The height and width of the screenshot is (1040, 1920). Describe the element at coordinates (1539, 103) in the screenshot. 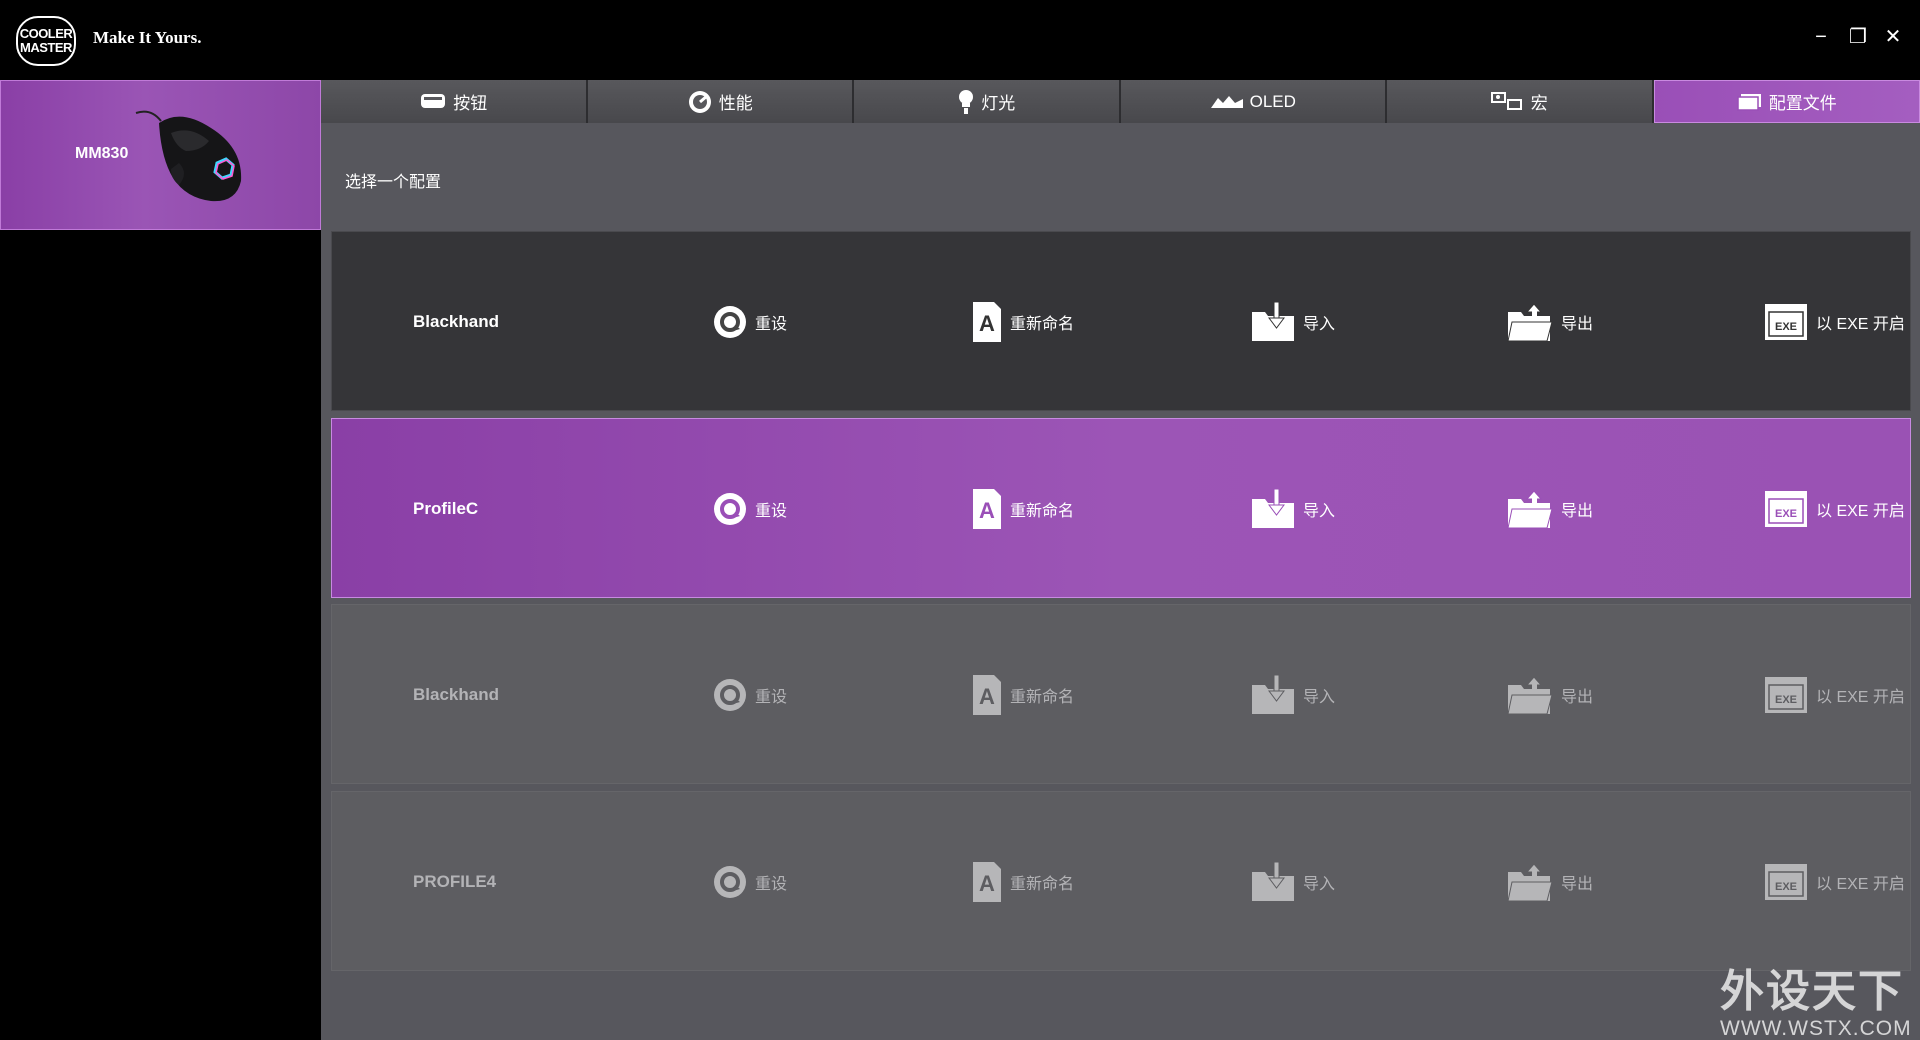

I see `tab-label: 宏` at that location.